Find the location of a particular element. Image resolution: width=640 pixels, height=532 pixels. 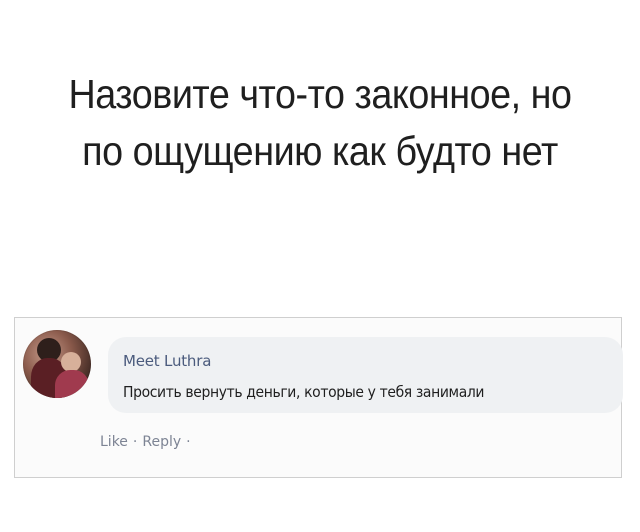

headline-line-2: по ощущению как будто нет is located at coordinates (320, 151).